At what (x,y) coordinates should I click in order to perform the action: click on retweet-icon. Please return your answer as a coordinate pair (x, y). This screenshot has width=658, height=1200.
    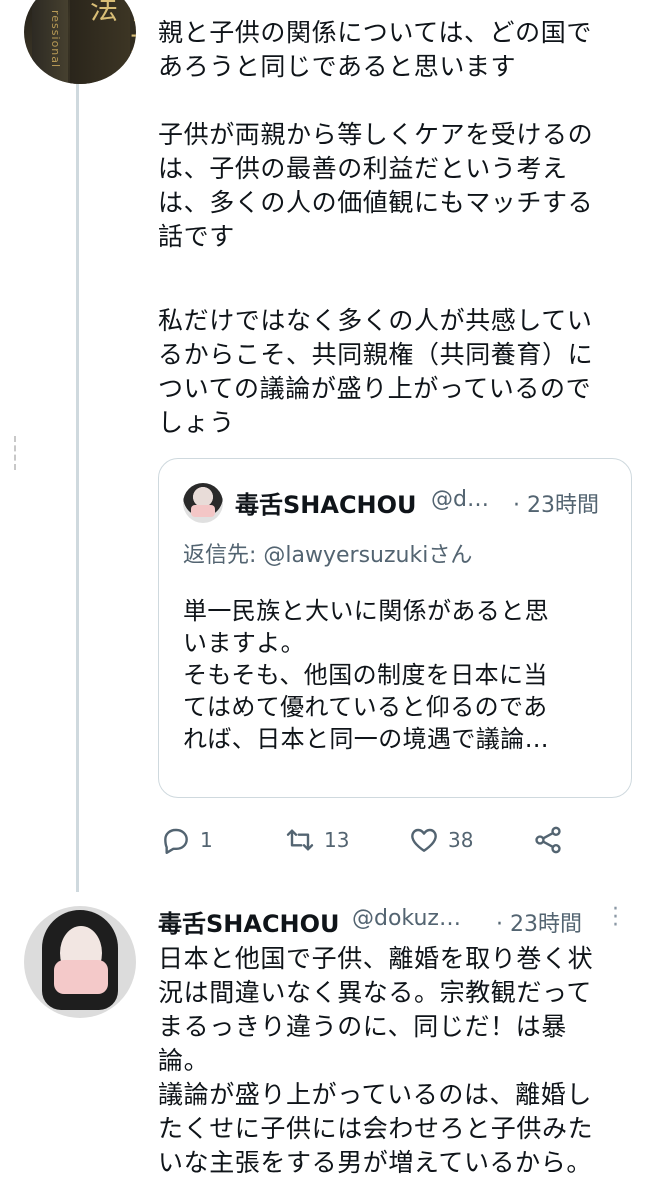
    Looking at the image, I should click on (300, 840).